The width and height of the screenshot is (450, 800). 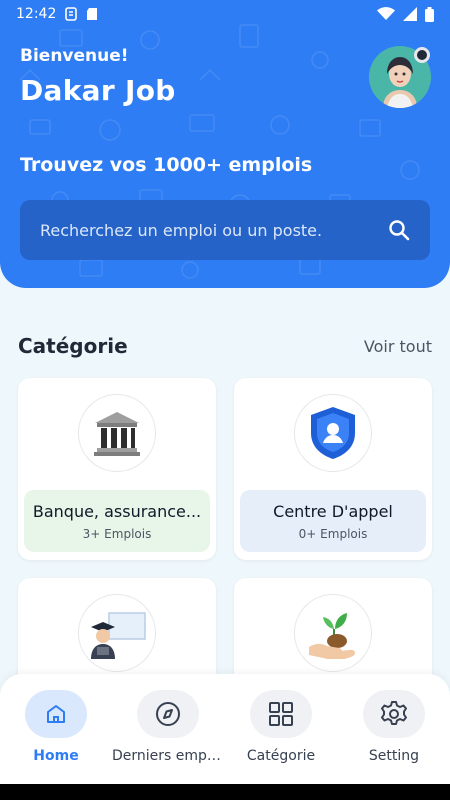 I want to click on teacher-icon, so click(x=118, y=635).